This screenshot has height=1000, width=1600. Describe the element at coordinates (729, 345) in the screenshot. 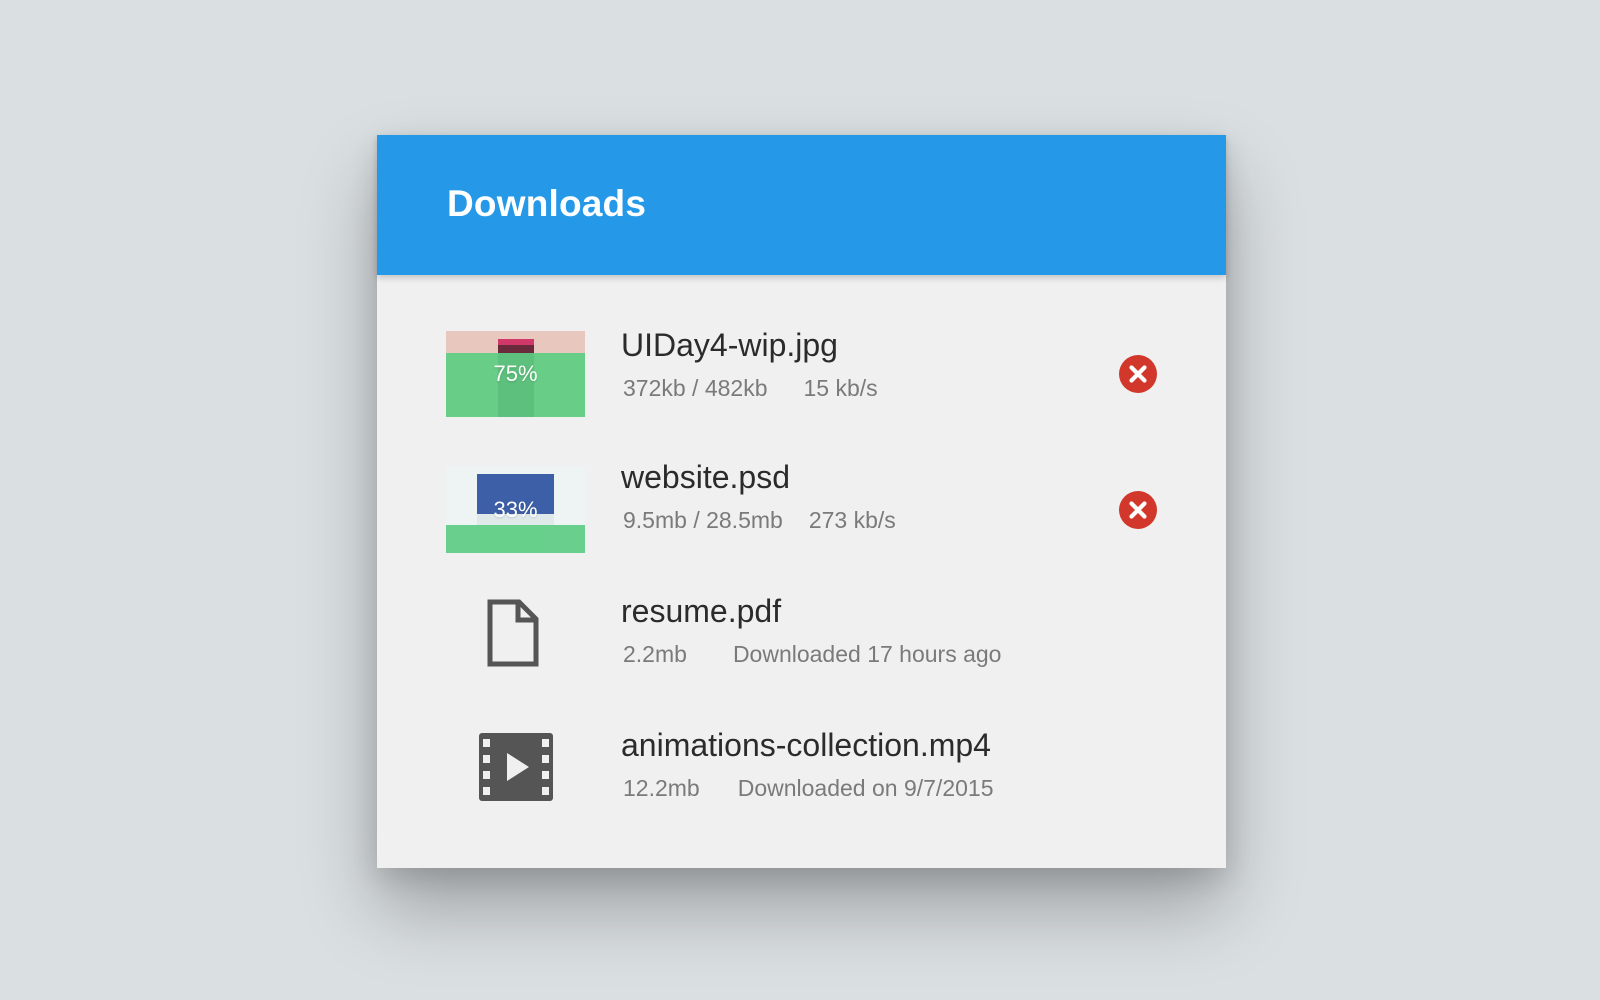

I see `file-name: UIDay4-wip.jpg` at that location.